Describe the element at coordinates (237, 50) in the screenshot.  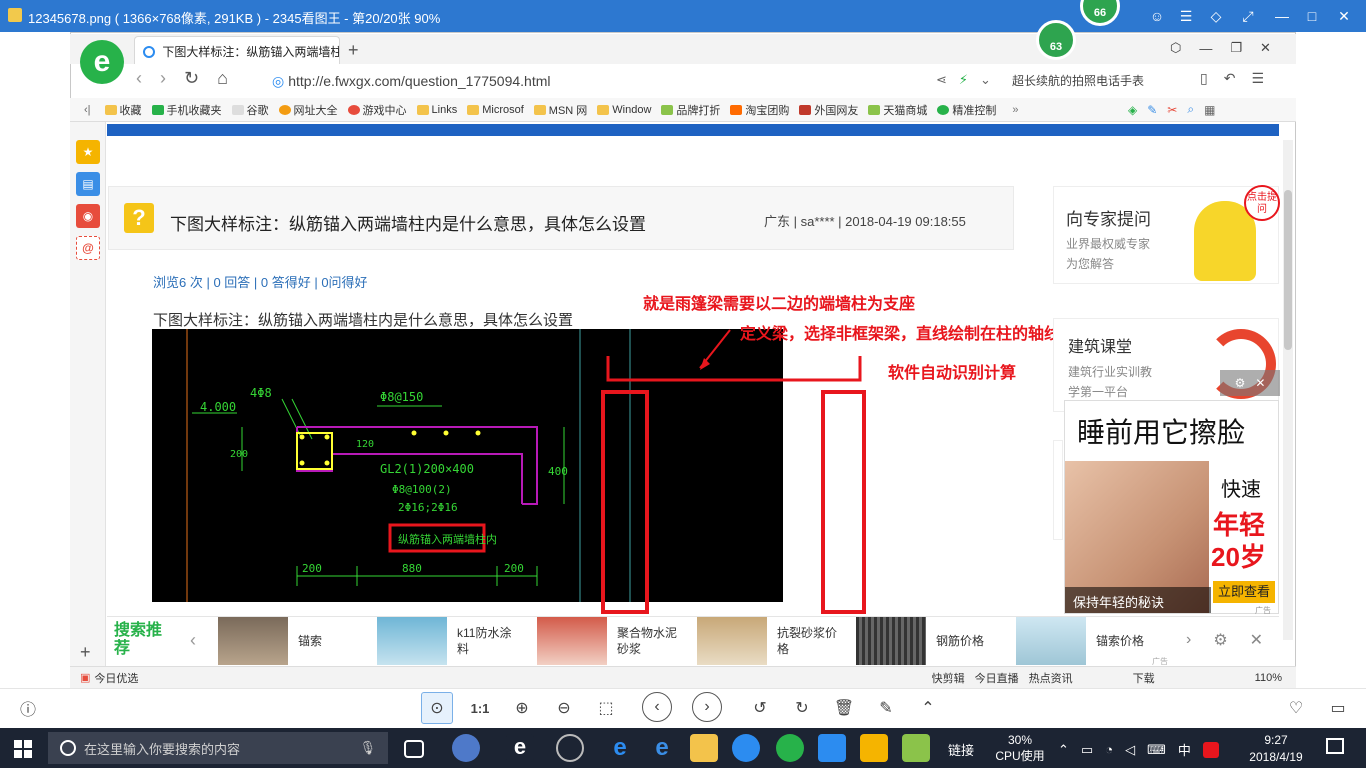
I see `tab-question: 下图大样标注：纵筋锚入两端墙柱 ✕` at that location.